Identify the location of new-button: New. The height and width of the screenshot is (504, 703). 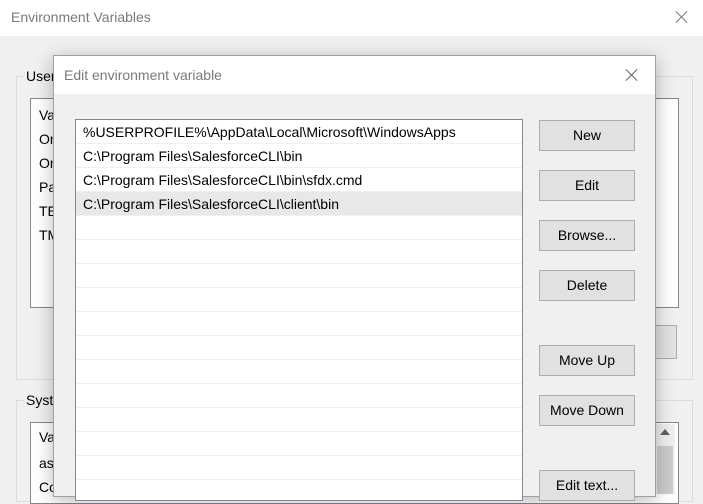
(587, 135).